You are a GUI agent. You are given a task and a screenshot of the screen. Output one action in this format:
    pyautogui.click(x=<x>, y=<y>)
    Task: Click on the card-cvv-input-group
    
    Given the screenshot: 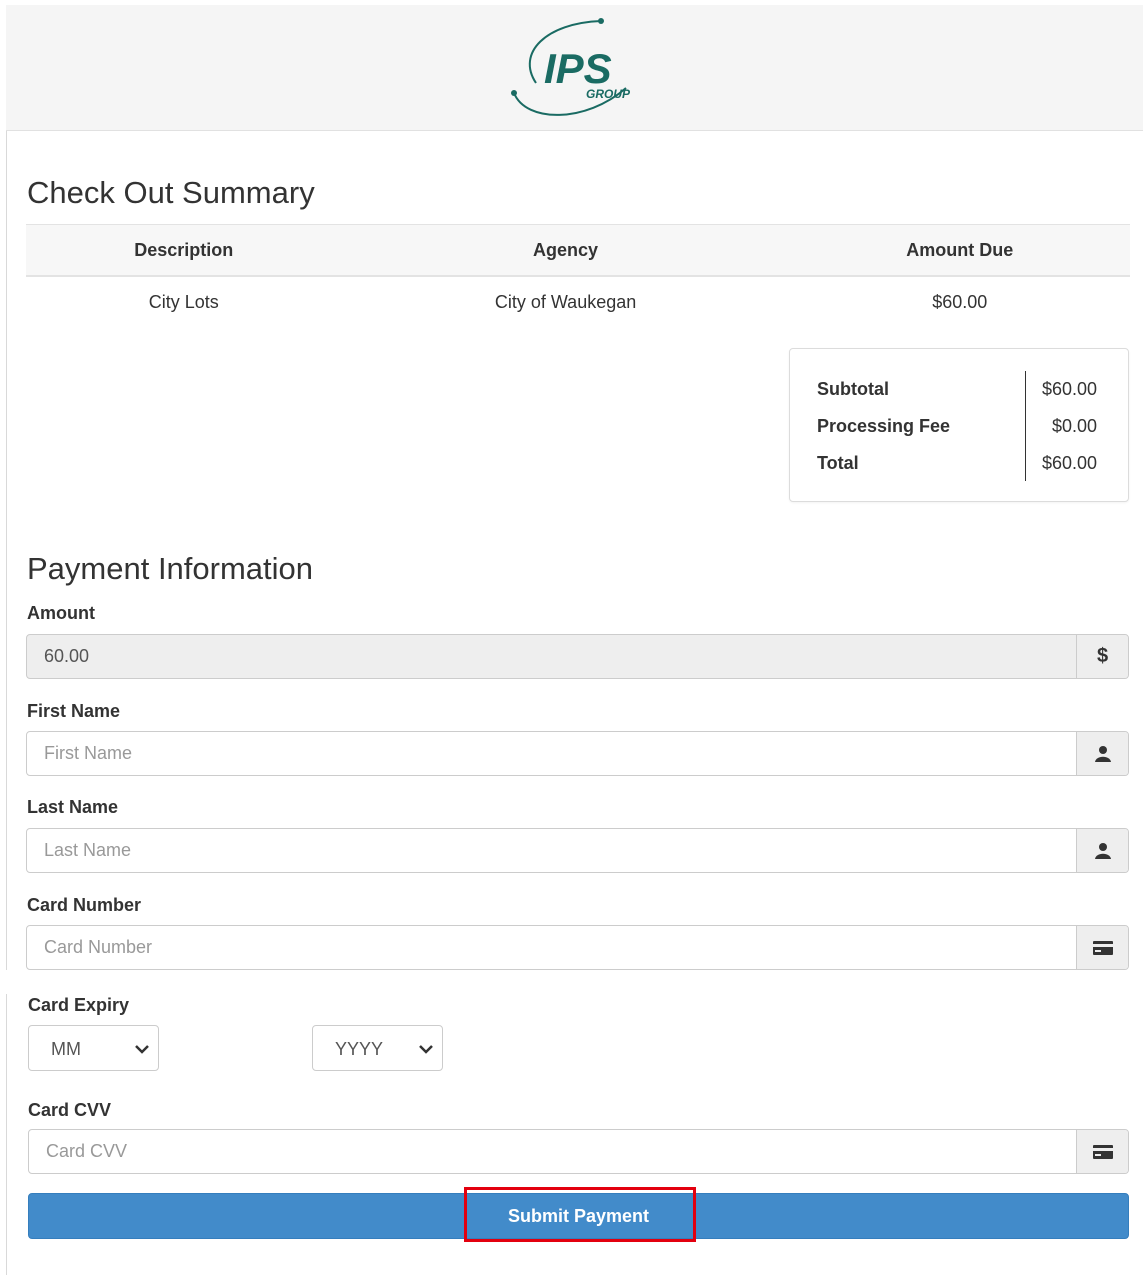 What is the action you would take?
    pyautogui.click(x=578, y=1151)
    